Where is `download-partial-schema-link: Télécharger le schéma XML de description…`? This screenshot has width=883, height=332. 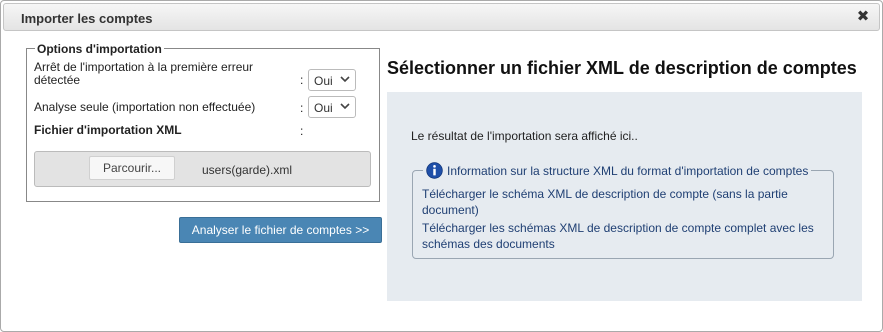 download-partial-schema-link: Télécharger le schéma XML de description… is located at coordinates (627, 202).